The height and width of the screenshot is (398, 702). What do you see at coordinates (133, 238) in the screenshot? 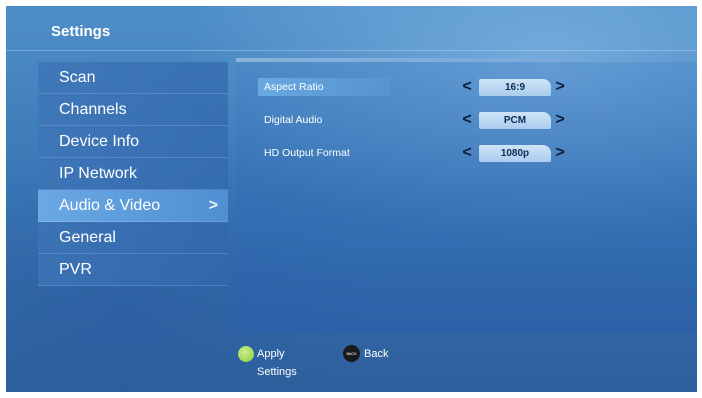
I see `sidebar-item-general: General` at bounding box center [133, 238].